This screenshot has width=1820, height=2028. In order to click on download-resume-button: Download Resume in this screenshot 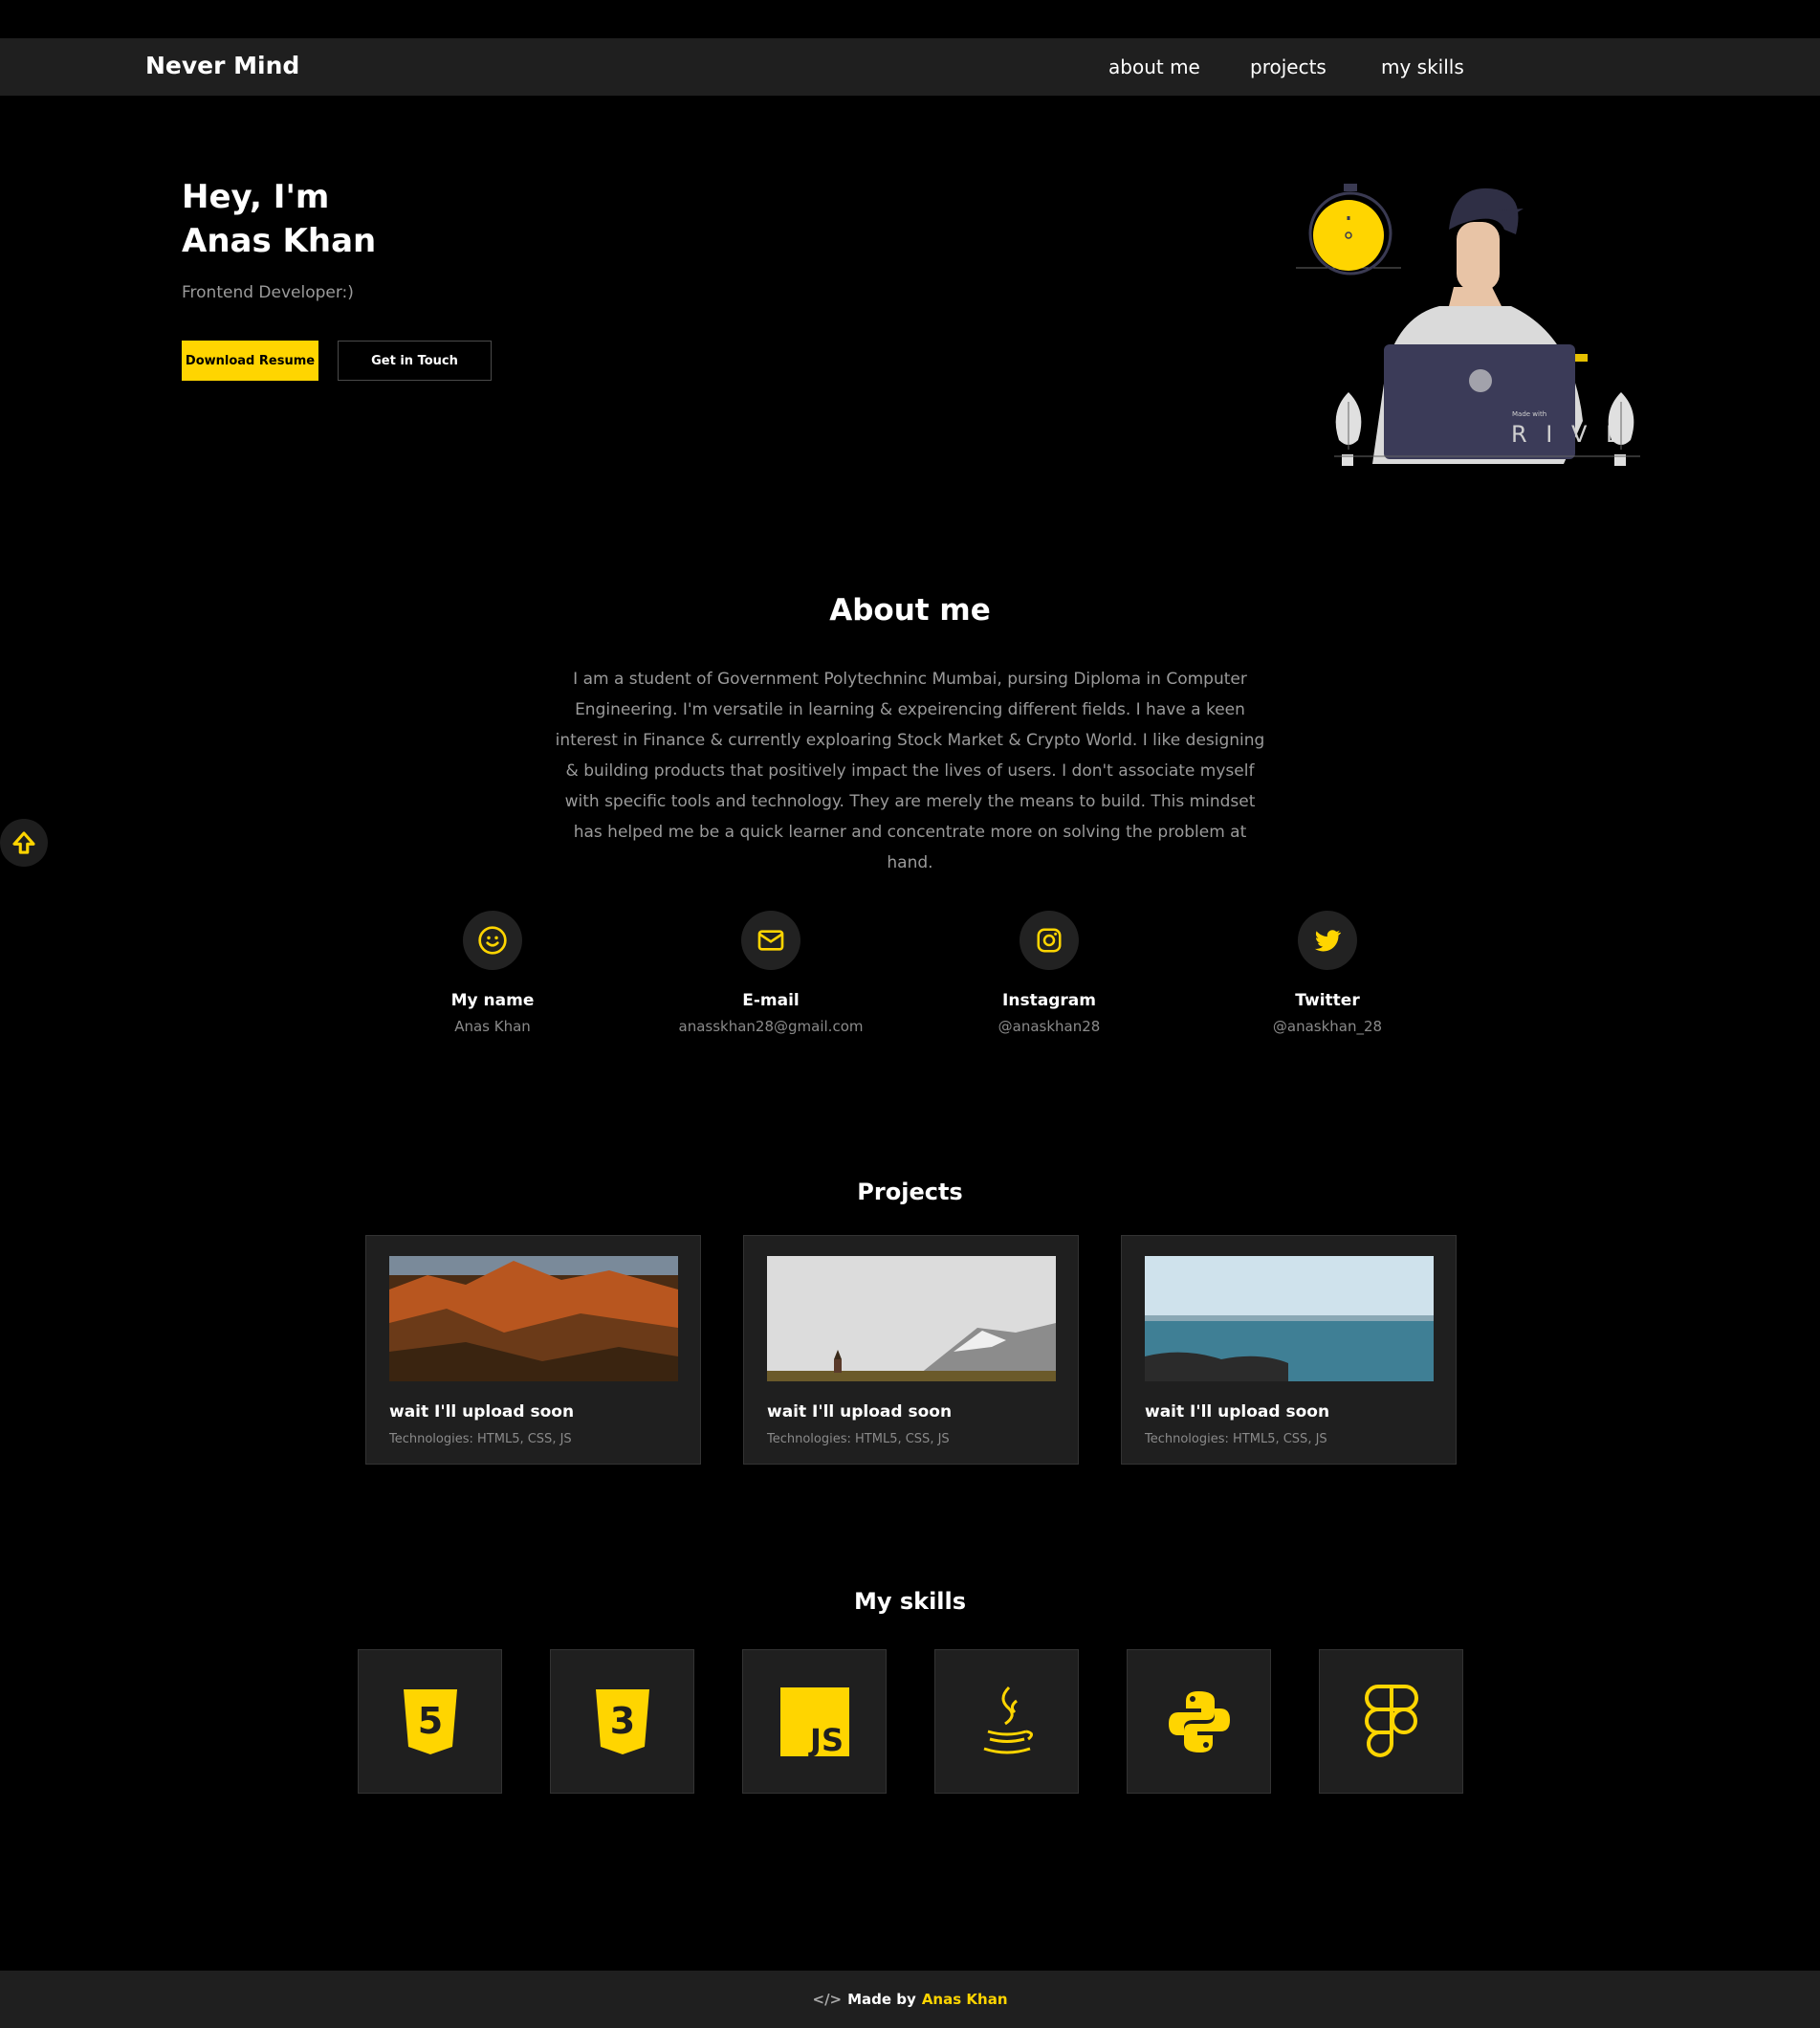, I will do `click(250, 361)`.